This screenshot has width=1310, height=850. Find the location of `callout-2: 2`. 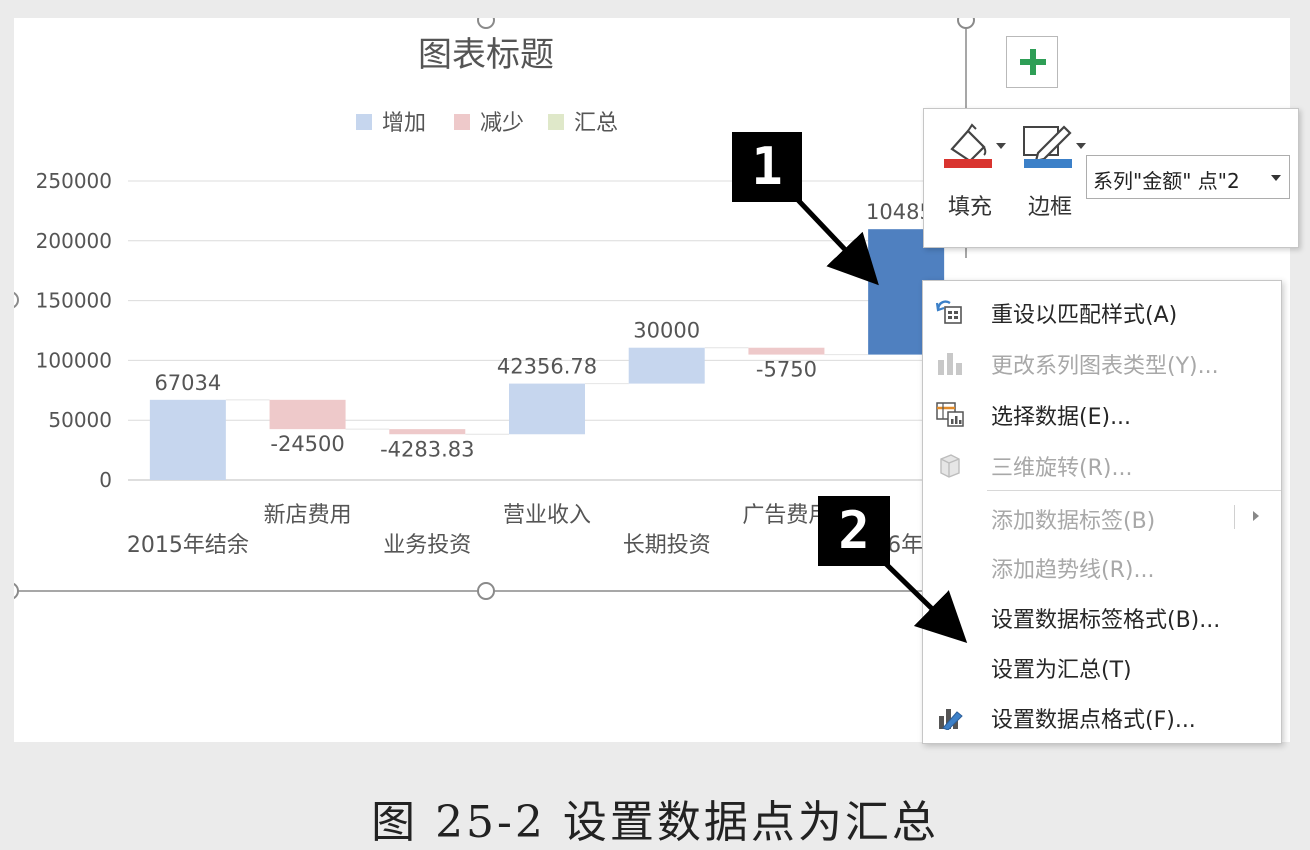

callout-2: 2 is located at coordinates (854, 531).